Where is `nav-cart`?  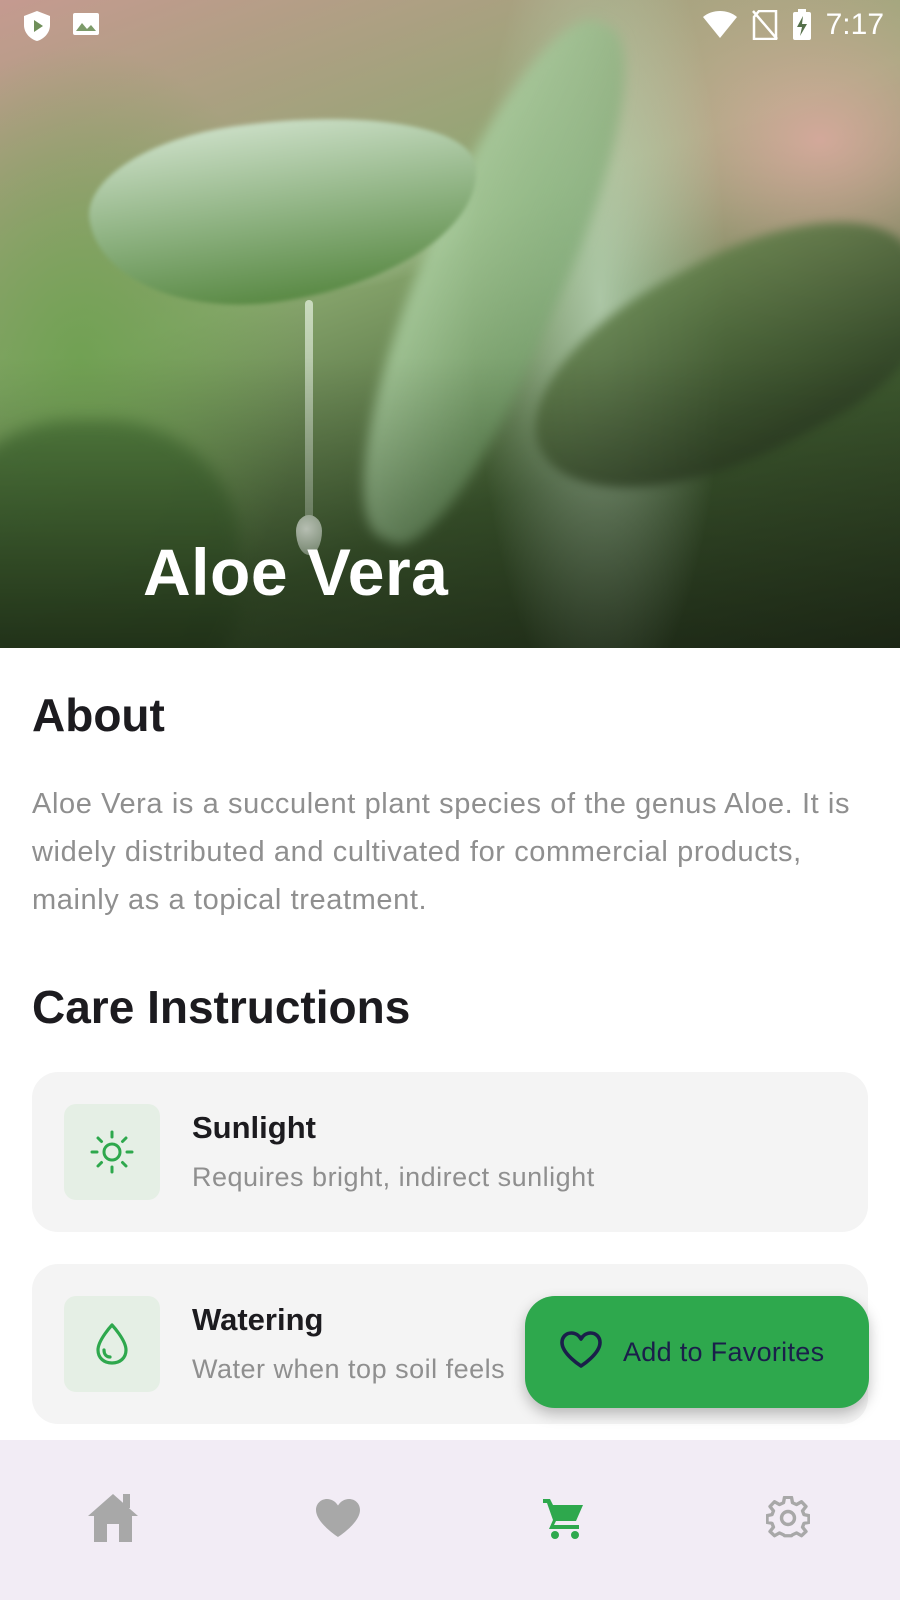
nav-cart is located at coordinates (563, 1520).